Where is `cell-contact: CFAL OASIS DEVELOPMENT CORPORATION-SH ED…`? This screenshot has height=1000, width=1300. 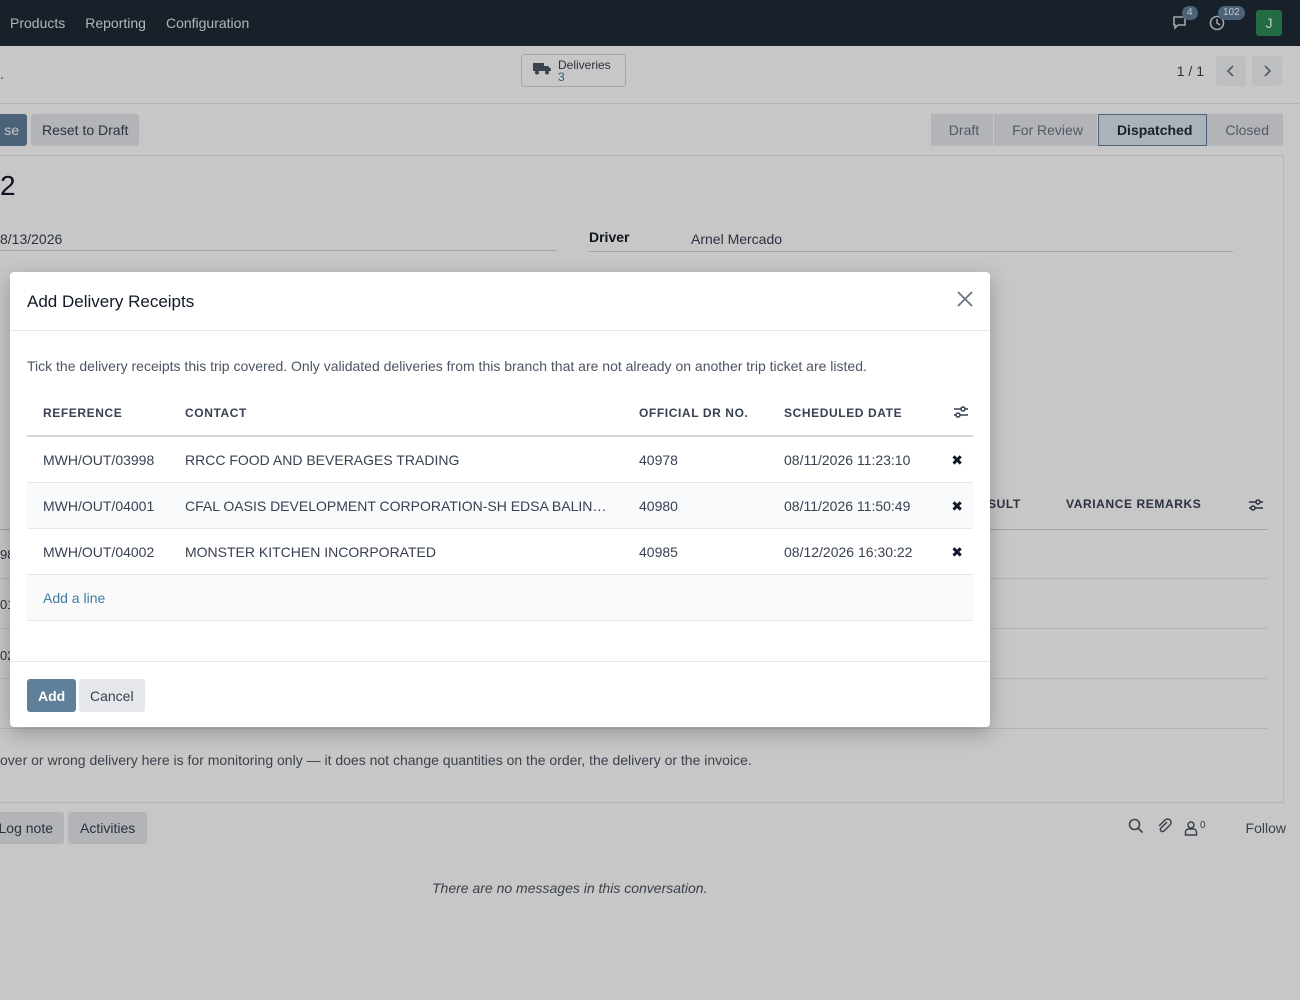
cell-contact: CFAL OASIS DEVELOPMENT CORPORATION-SH ED… is located at coordinates (397, 506).